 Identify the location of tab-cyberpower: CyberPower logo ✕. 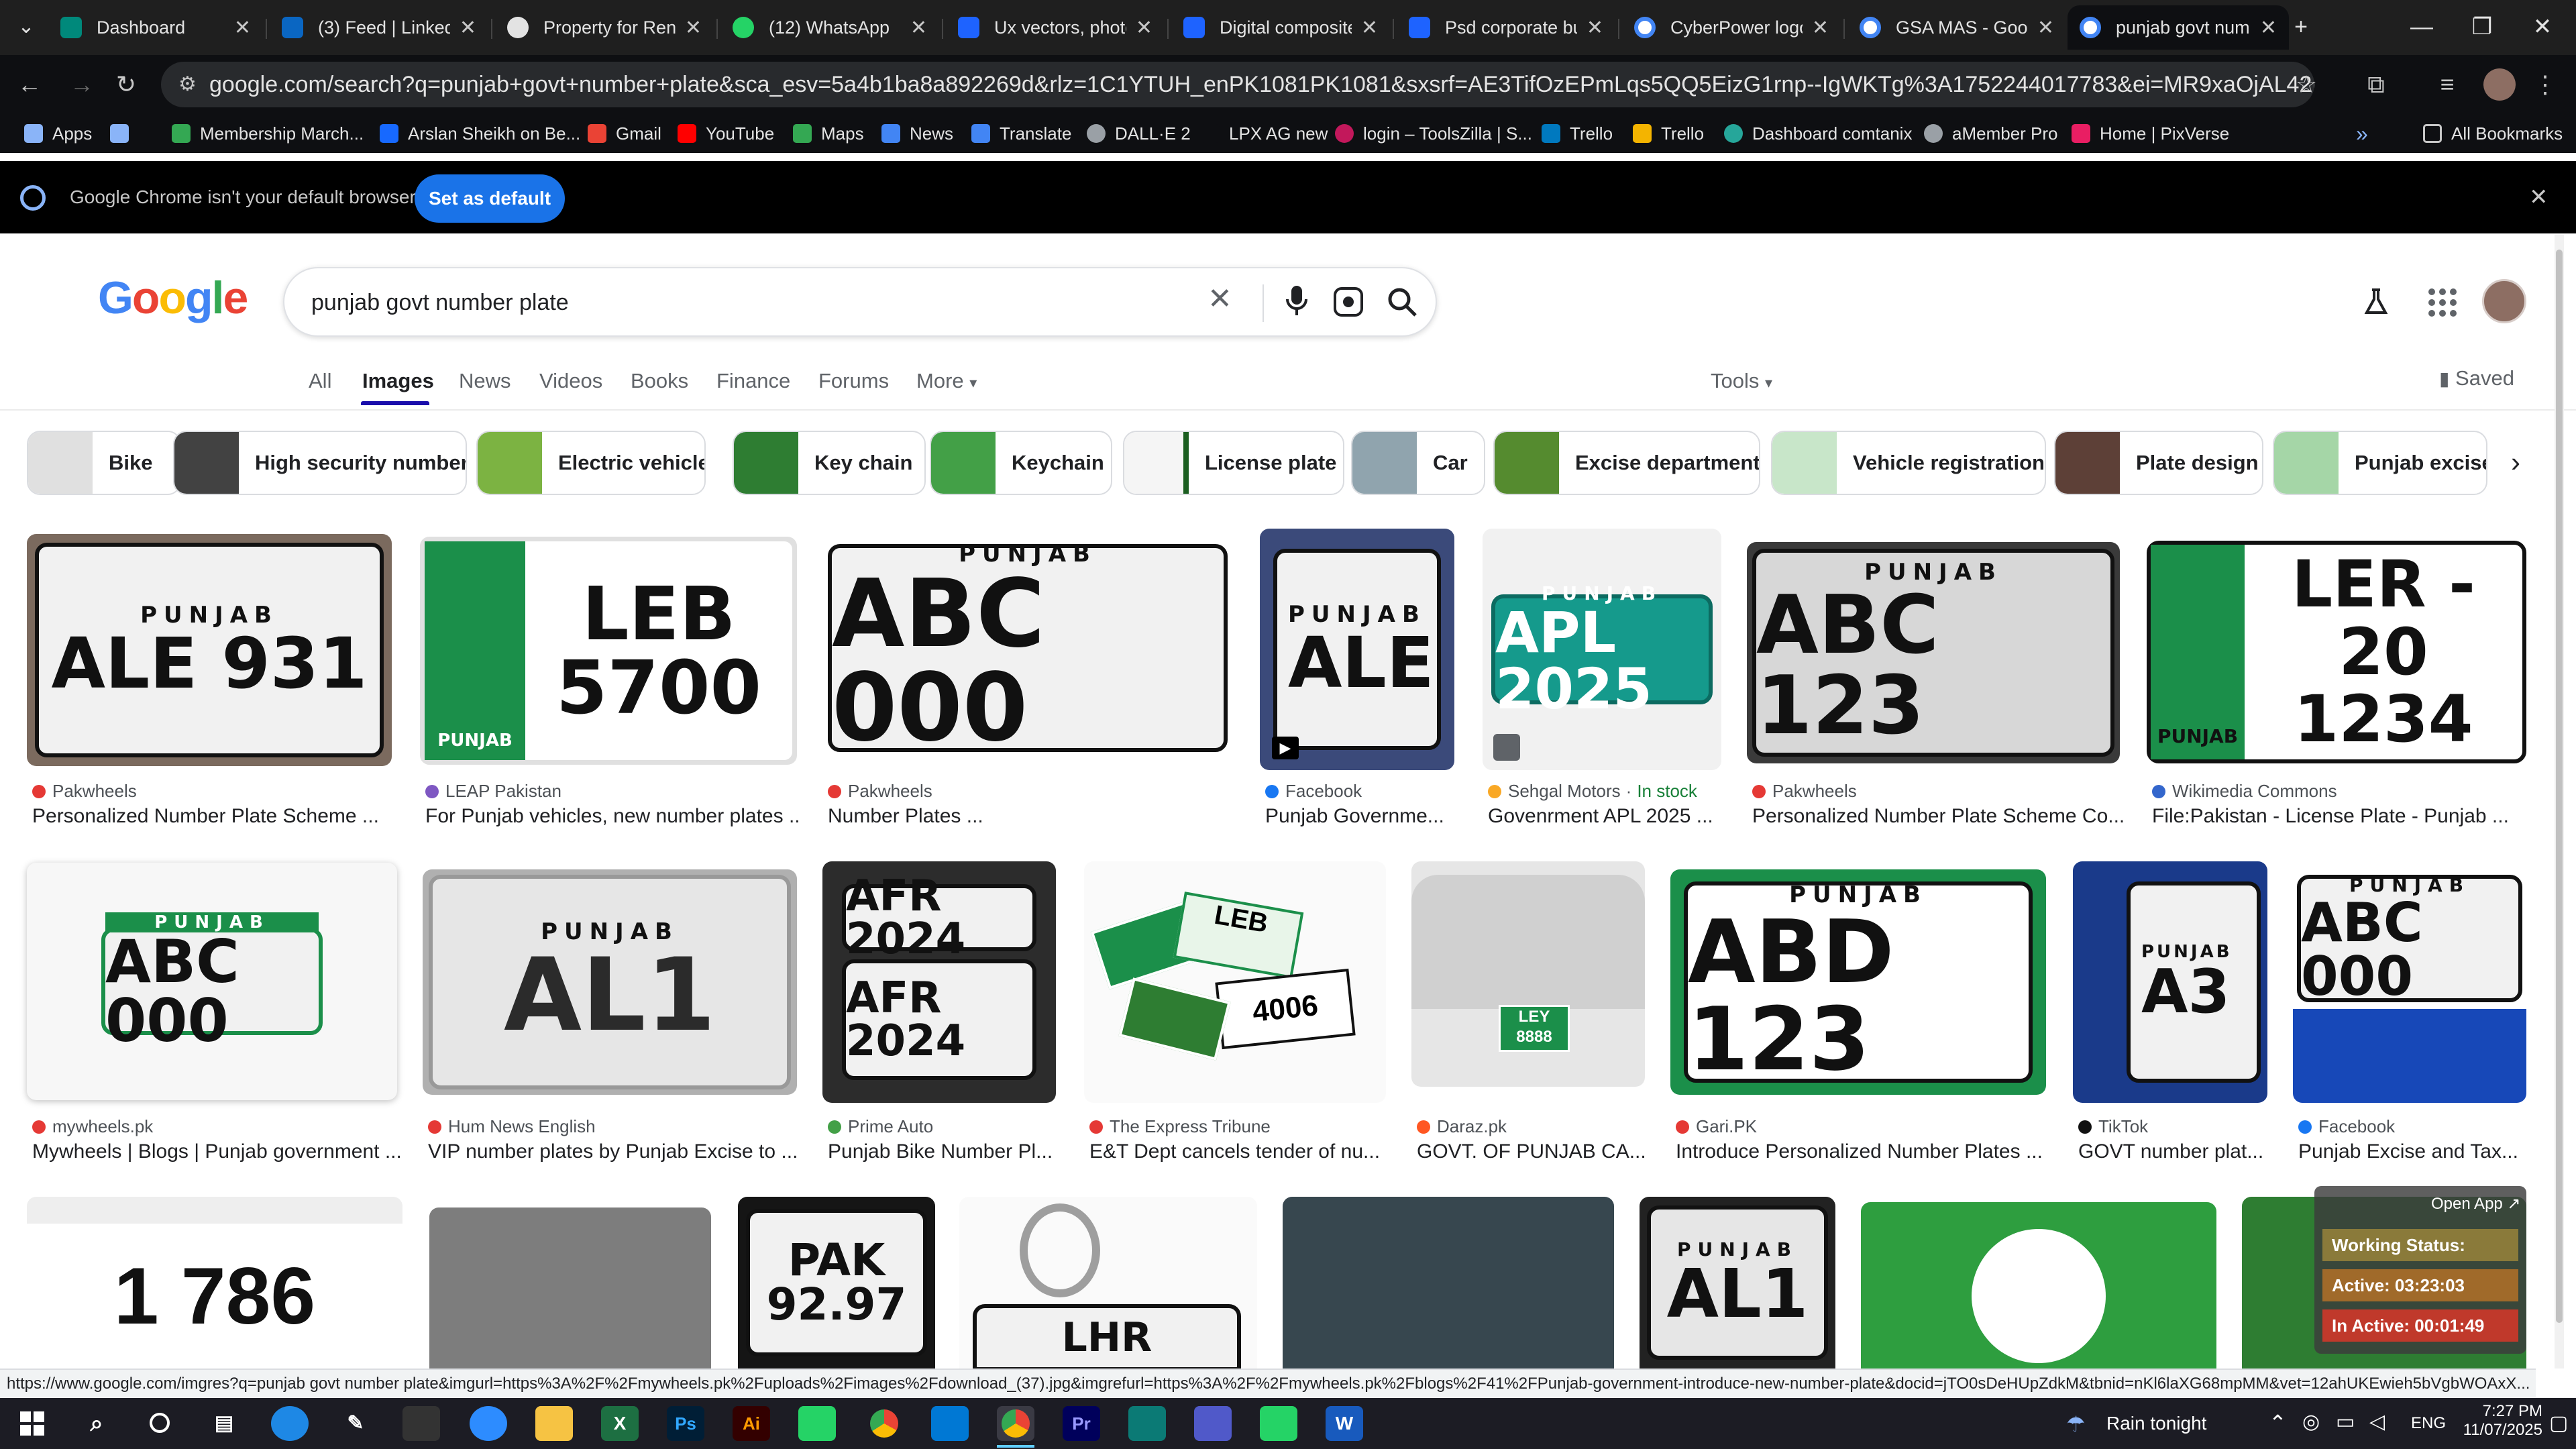
(1731, 27).